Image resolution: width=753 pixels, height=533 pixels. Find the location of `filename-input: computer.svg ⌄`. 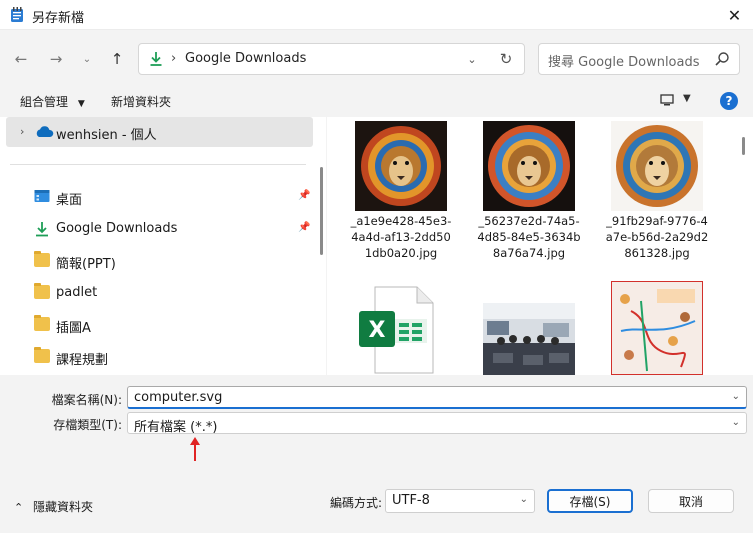

filename-input: computer.svg ⌄ is located at coordinates (437, 397).